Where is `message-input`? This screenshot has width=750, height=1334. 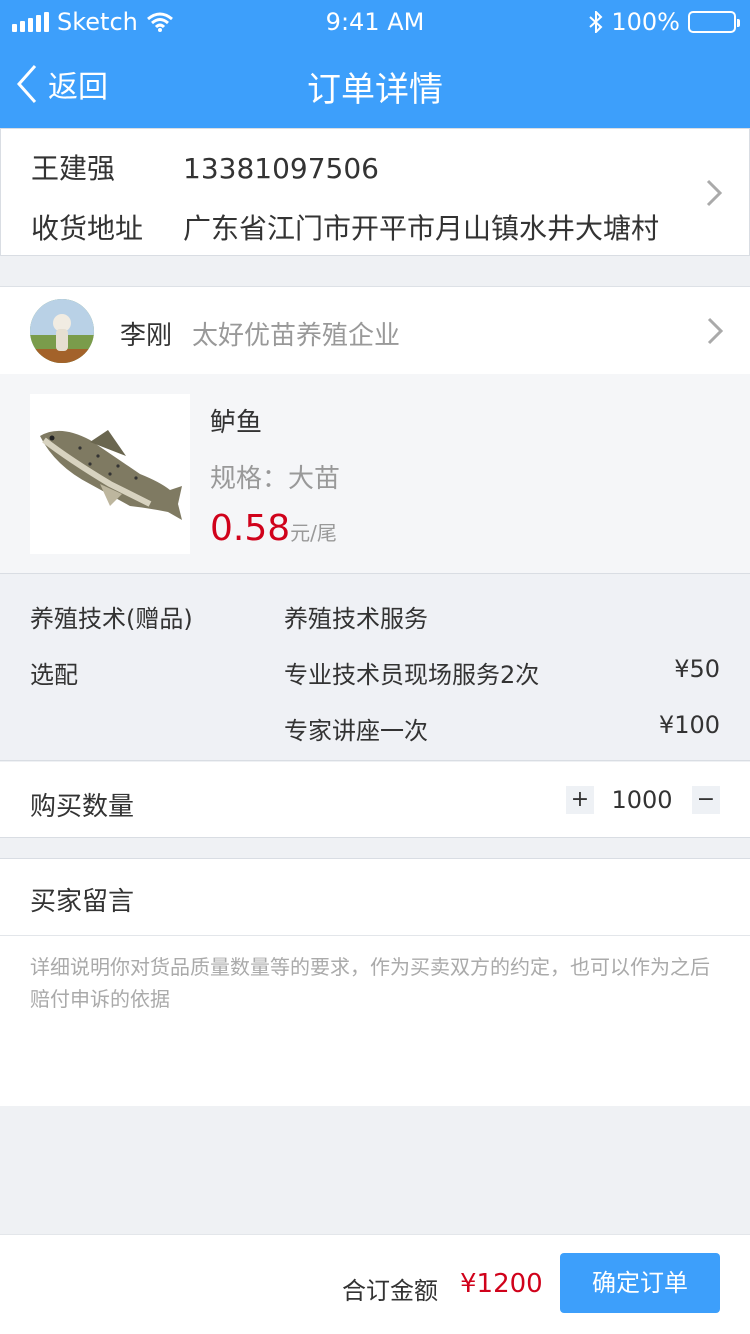
message-input is located at coordinates (375, 1021).